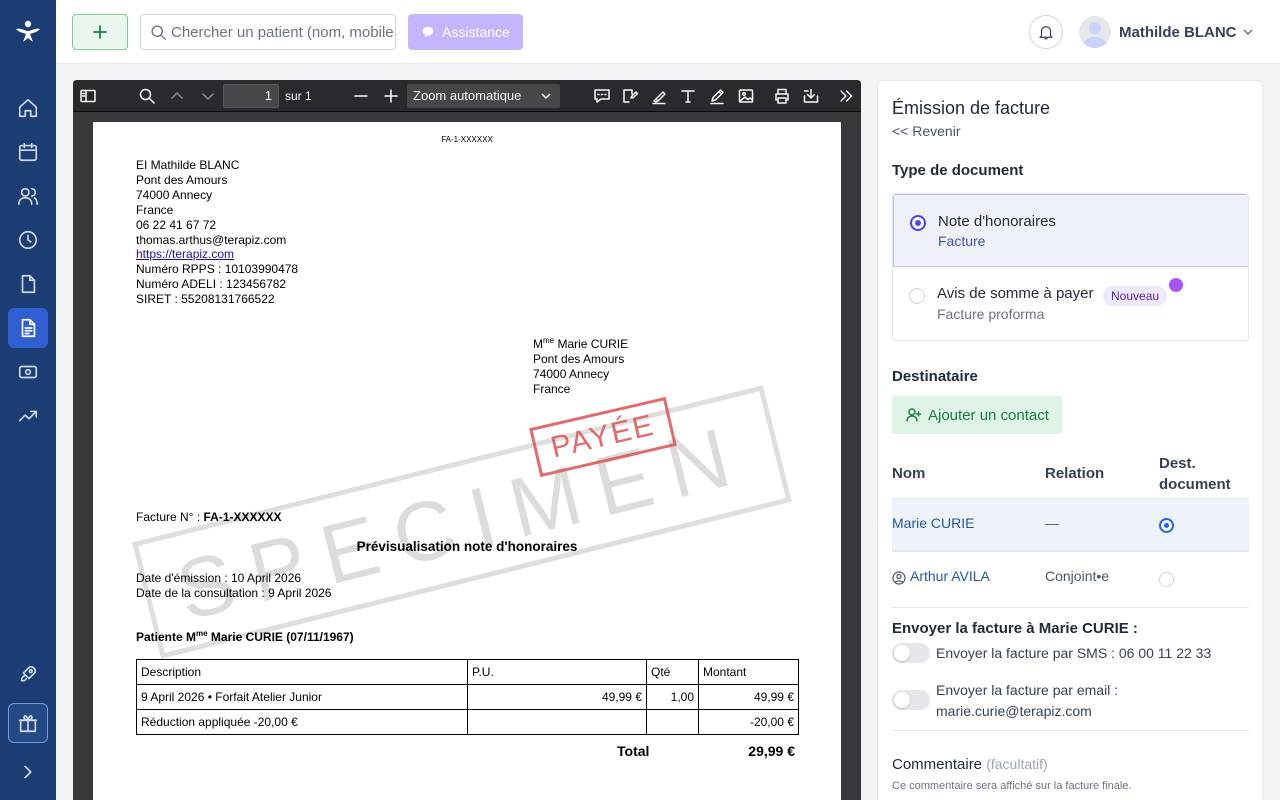  Describe the element at coordinates (748, 672) in the screenshot. I see `table-header: Montant` at that location.